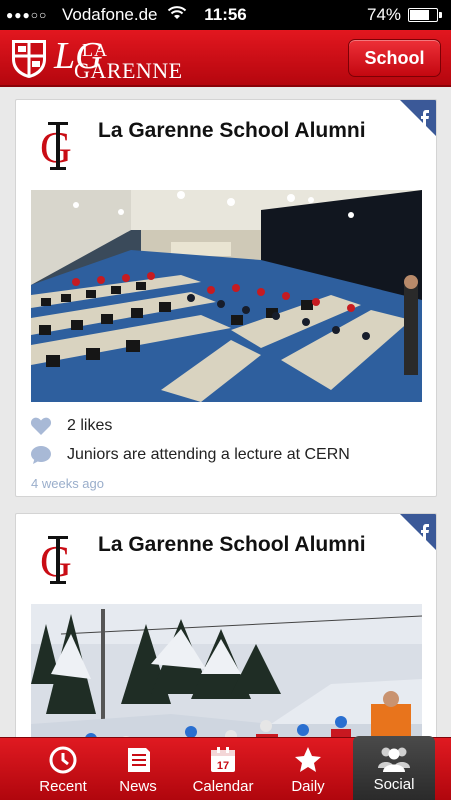 This screenshot has height=800, width=451. I want to click on calendar-day: 17, so click(223, 766).